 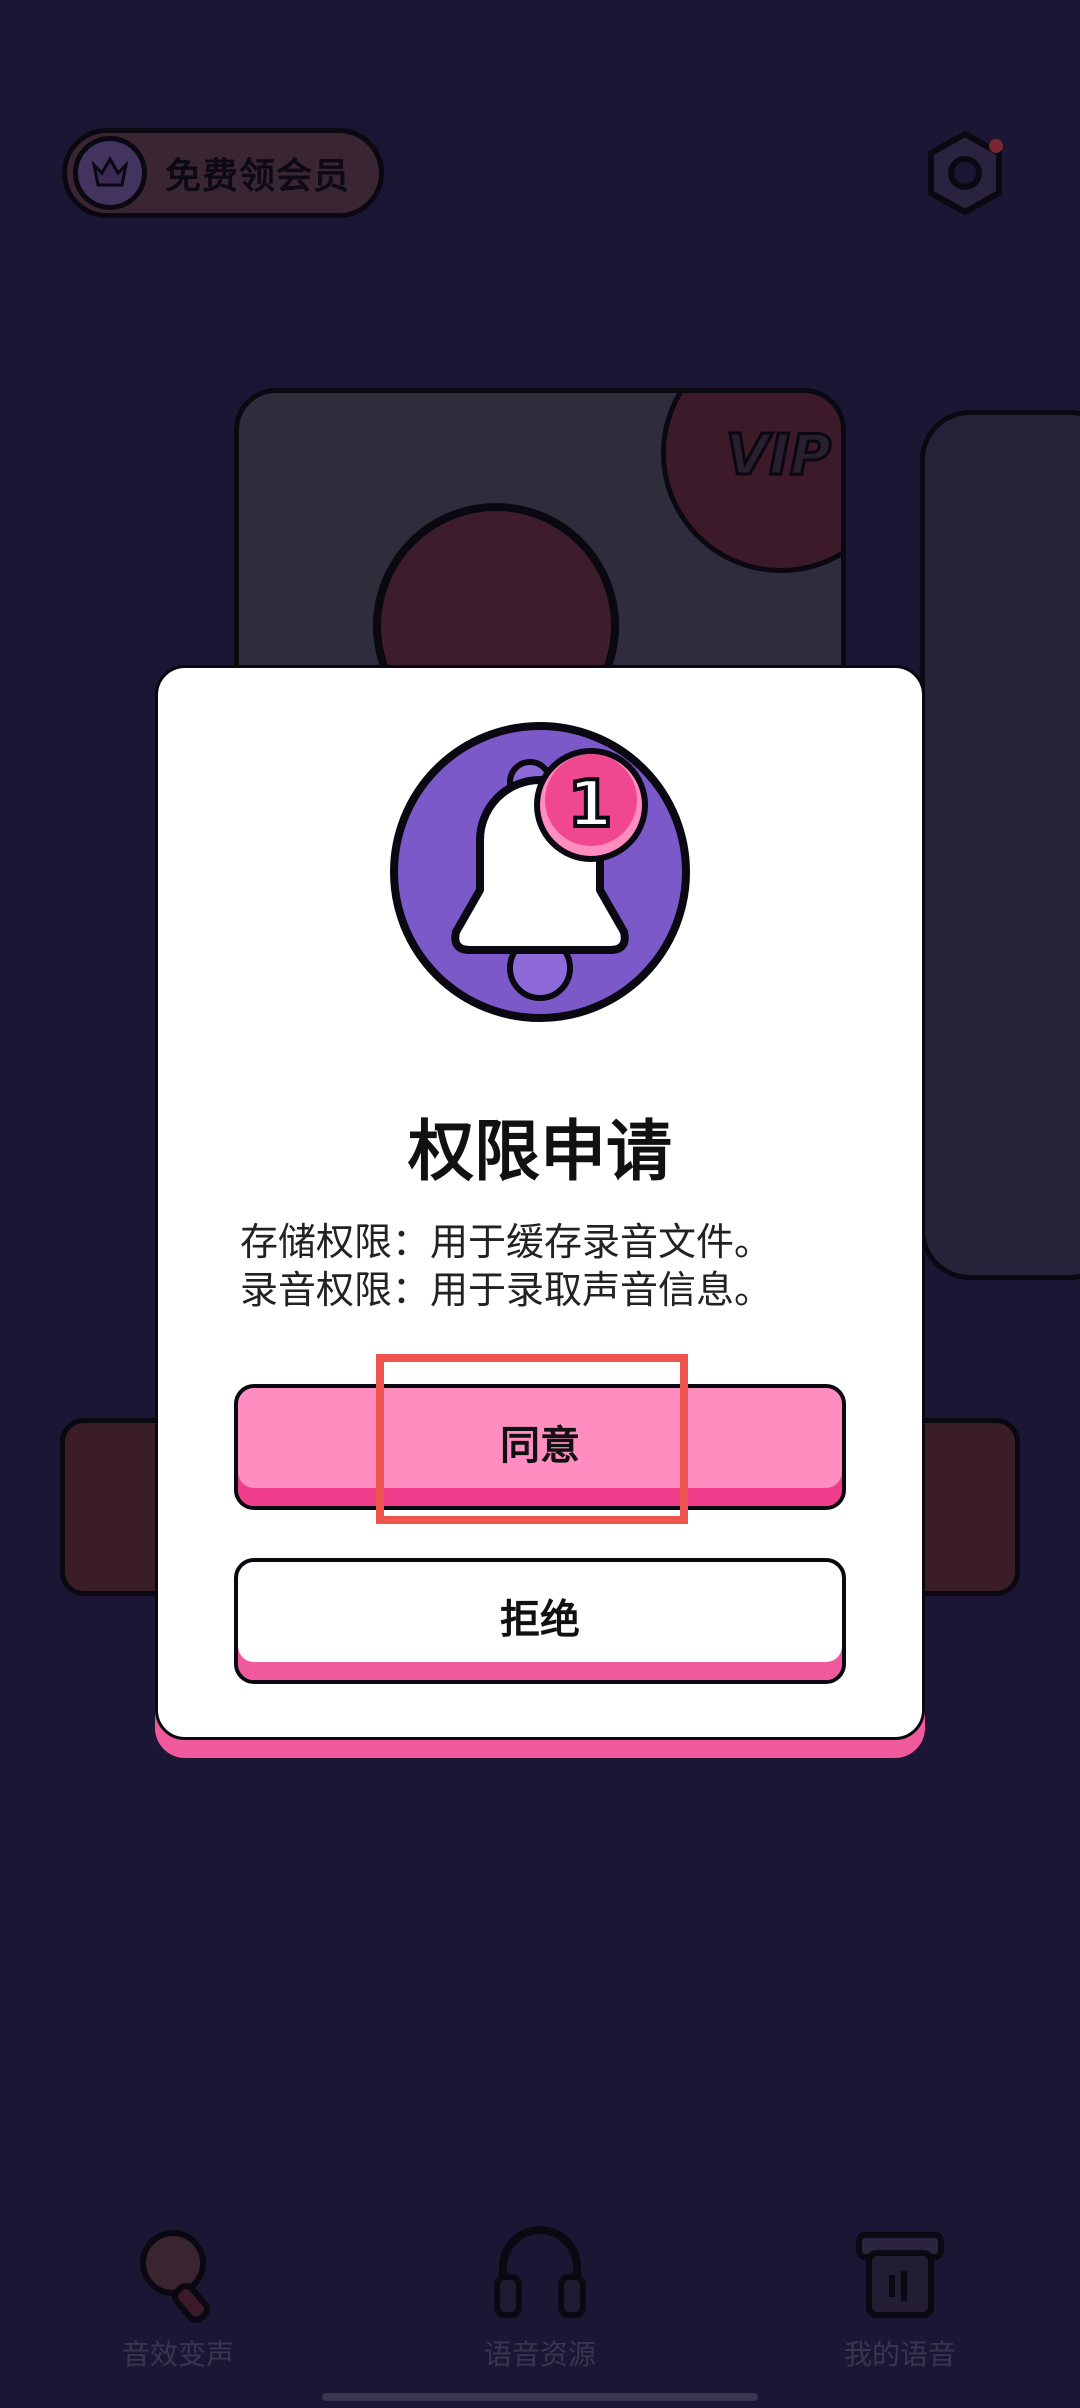 What do you see at coordinates (540, 2272) in the screenshot?
I see `headphones-icon` at bounding box center [540, 2272].